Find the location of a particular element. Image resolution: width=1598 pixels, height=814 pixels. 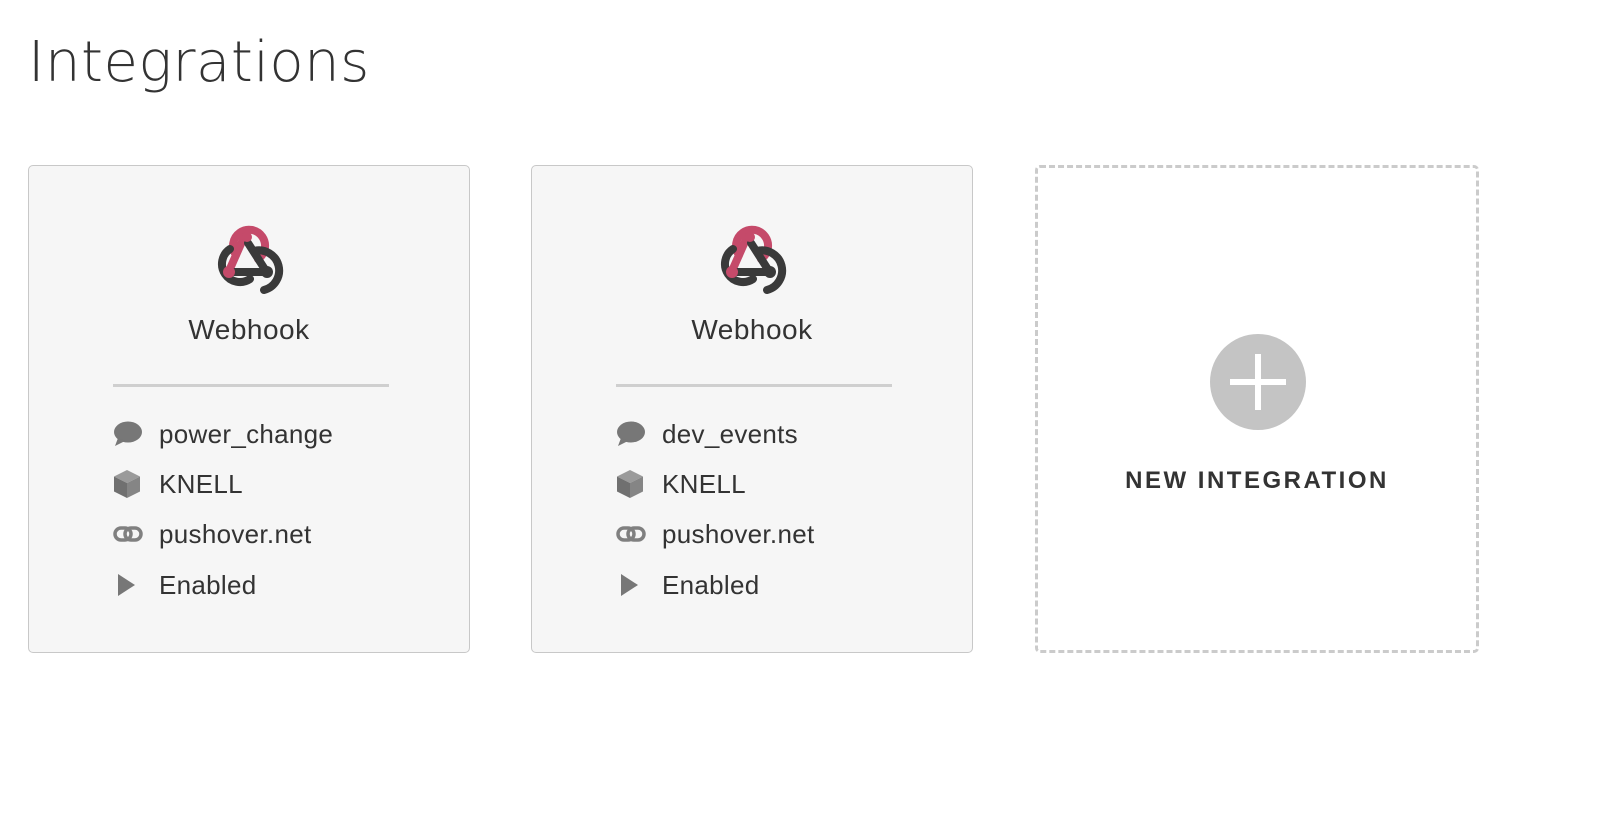

event-row: dev_events is located at coordinates (707, 434).